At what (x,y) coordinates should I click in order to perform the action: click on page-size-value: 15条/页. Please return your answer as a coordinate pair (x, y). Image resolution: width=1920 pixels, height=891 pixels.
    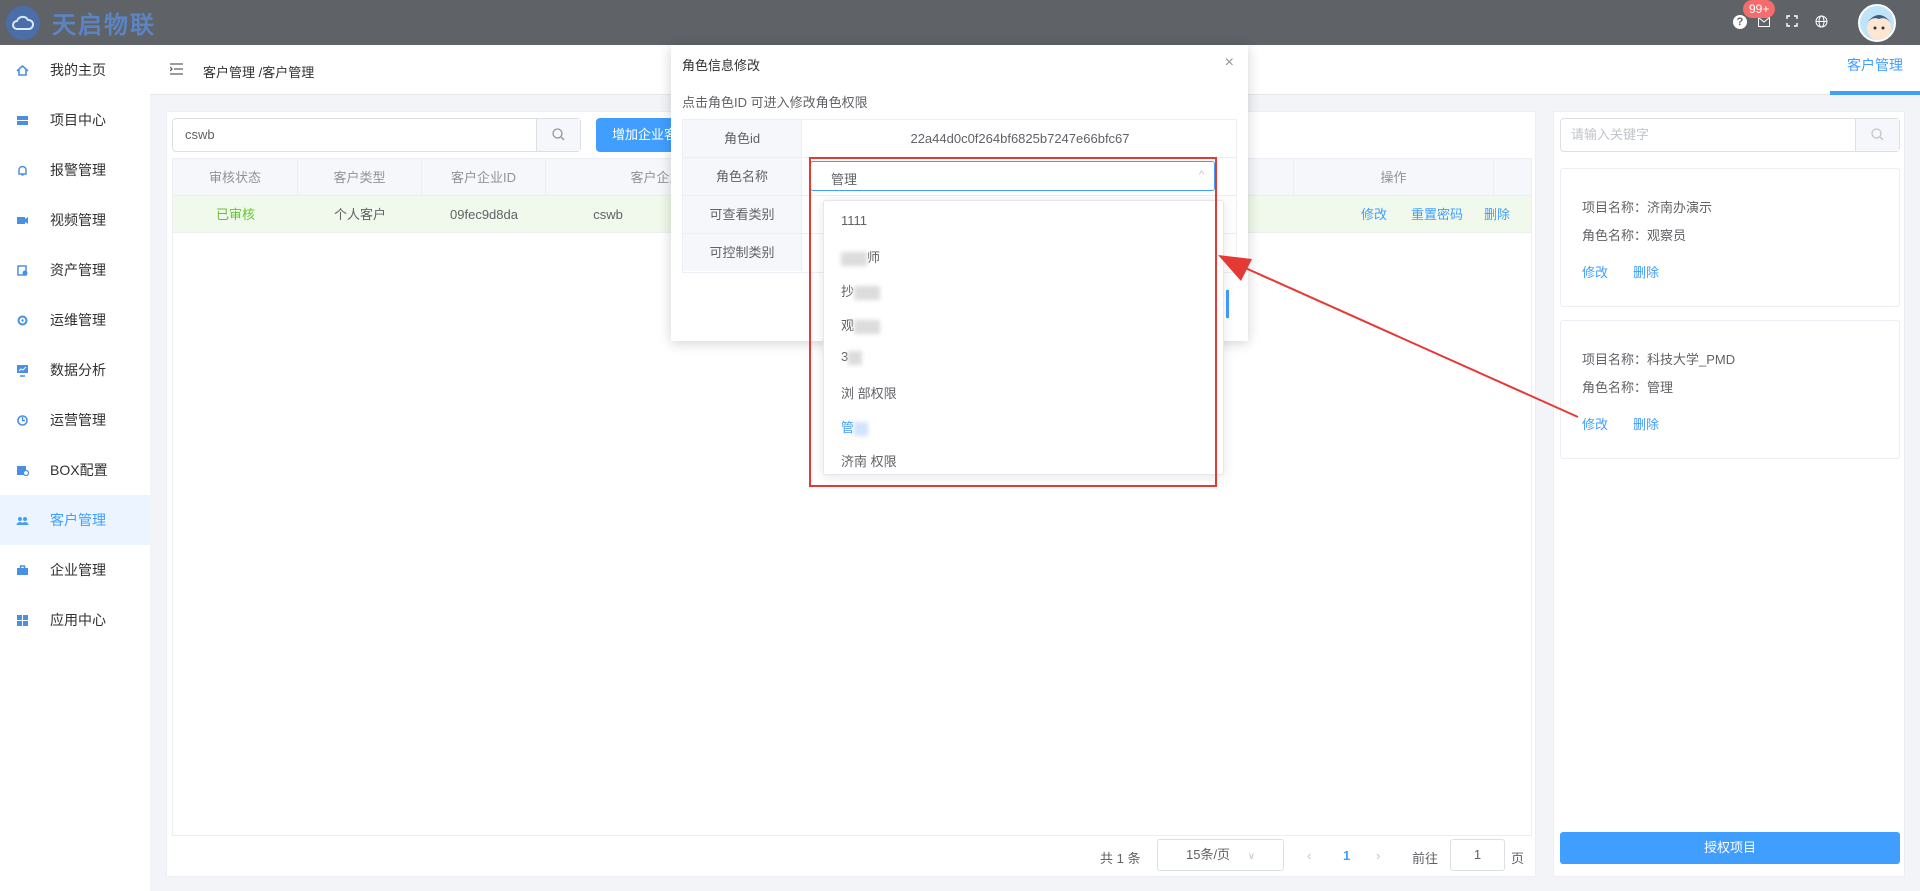
    Looking at the image, I should click on (1208, 854).